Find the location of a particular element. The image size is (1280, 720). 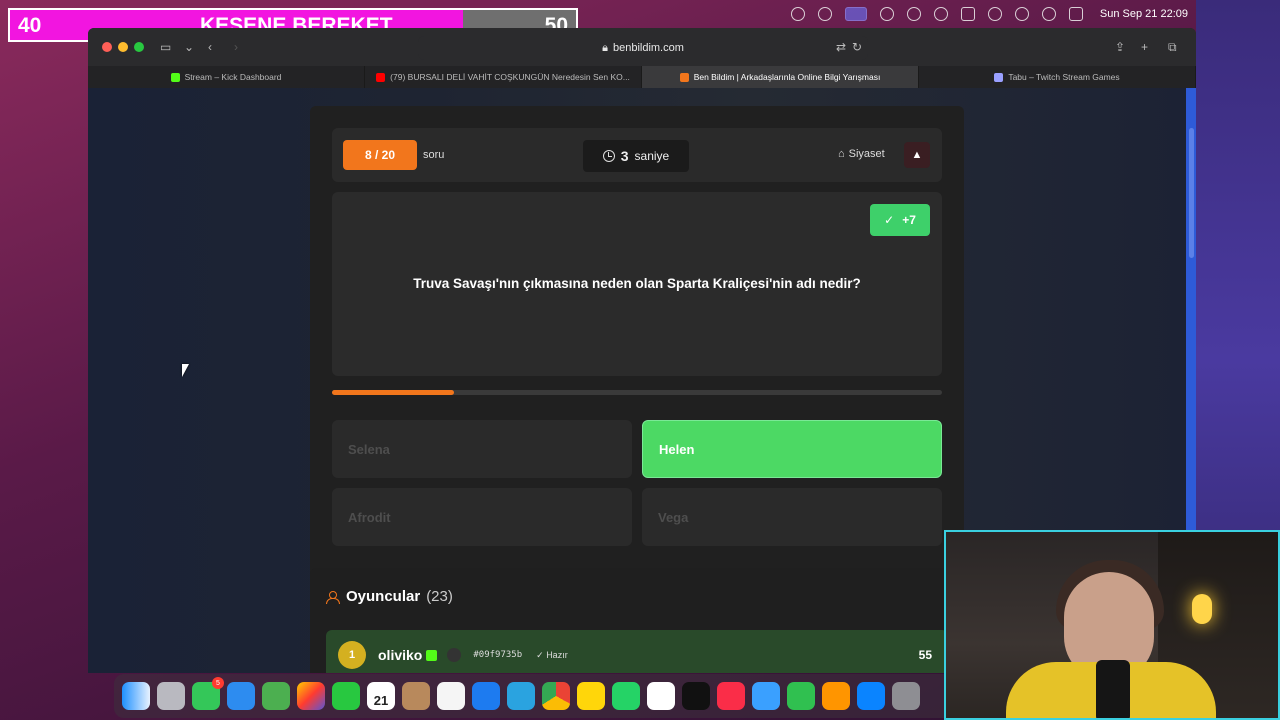

translate-icon: ⇄ is located at coordinates (841, 47).